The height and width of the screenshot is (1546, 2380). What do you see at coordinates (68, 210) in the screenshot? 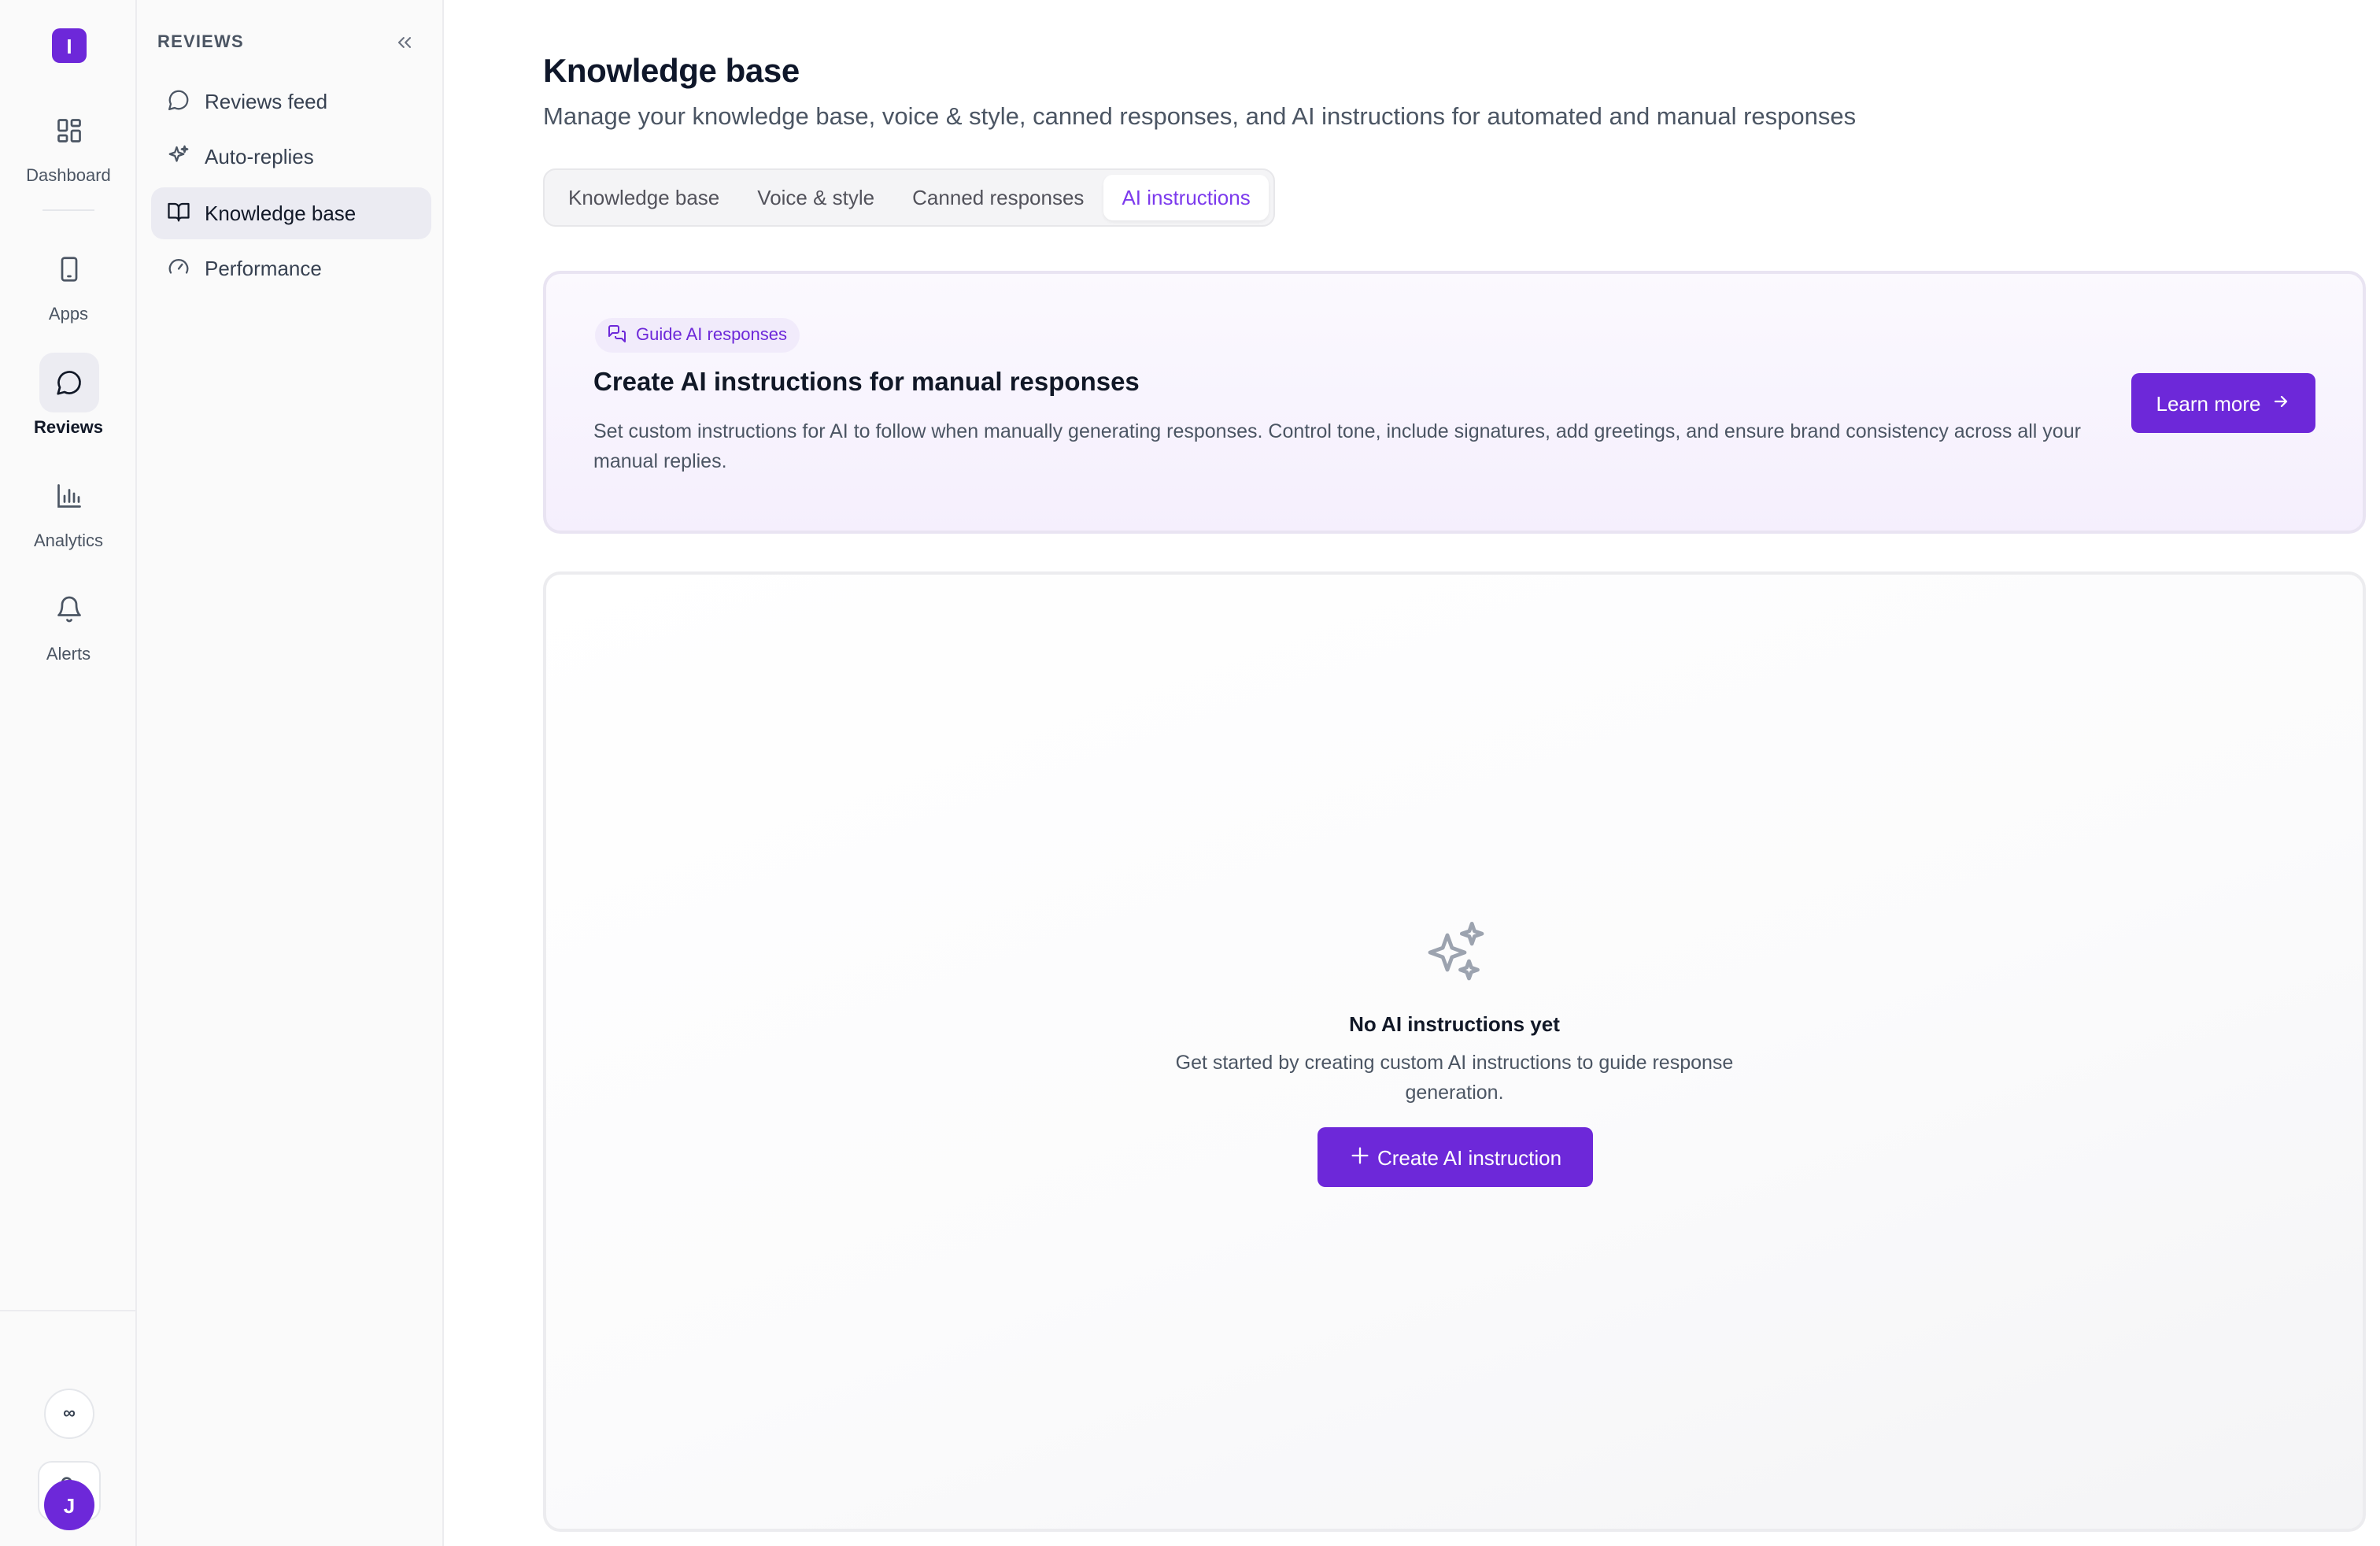
I see `rail-divider` at bounding box center [68, 210].